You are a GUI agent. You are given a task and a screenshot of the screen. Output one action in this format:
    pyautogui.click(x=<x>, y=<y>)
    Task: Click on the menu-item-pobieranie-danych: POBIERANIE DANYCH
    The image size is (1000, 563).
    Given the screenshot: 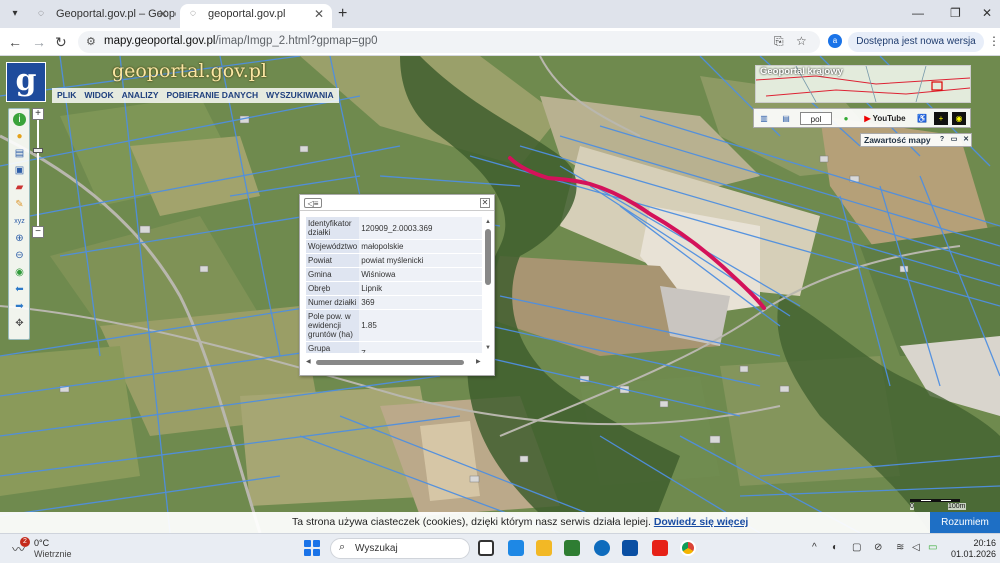 What is the action you would take?
    pyautogui.click(x=213, y=95)
    